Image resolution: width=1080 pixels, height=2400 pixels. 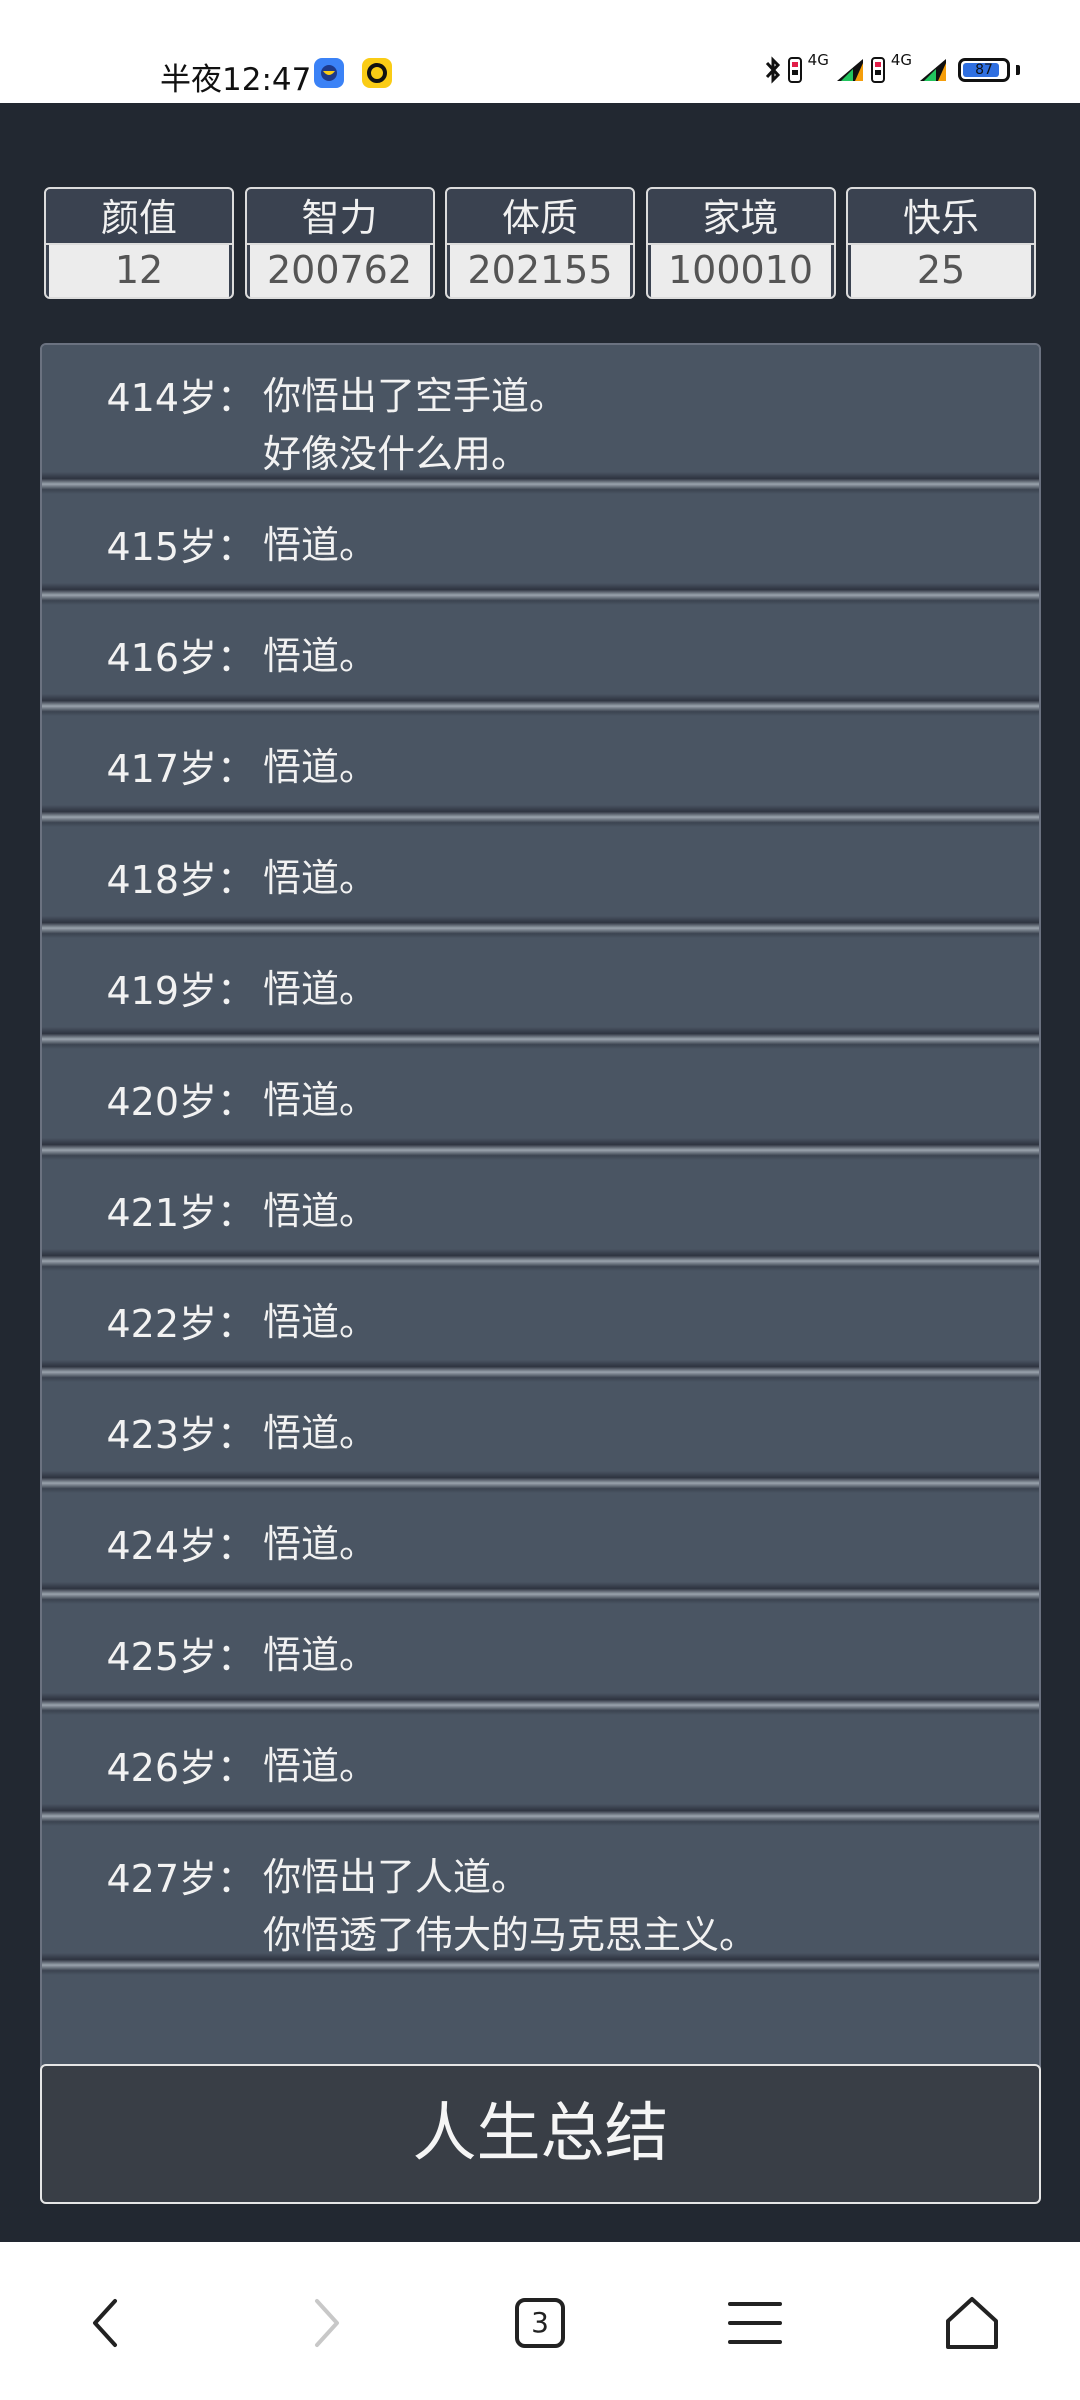 I want to click on forward-button, so click(x=327, y=2323).